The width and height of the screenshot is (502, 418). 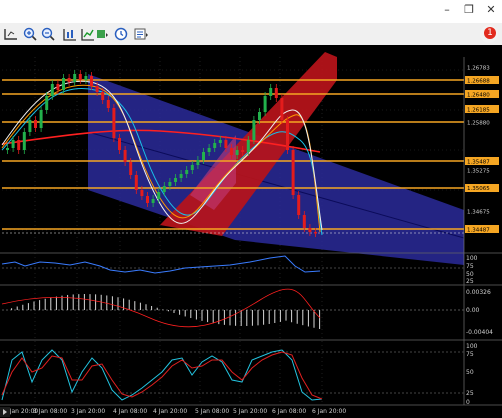 I want to click on time-axis-label: 3 Jan 20:00, so click(x=88, y=411).